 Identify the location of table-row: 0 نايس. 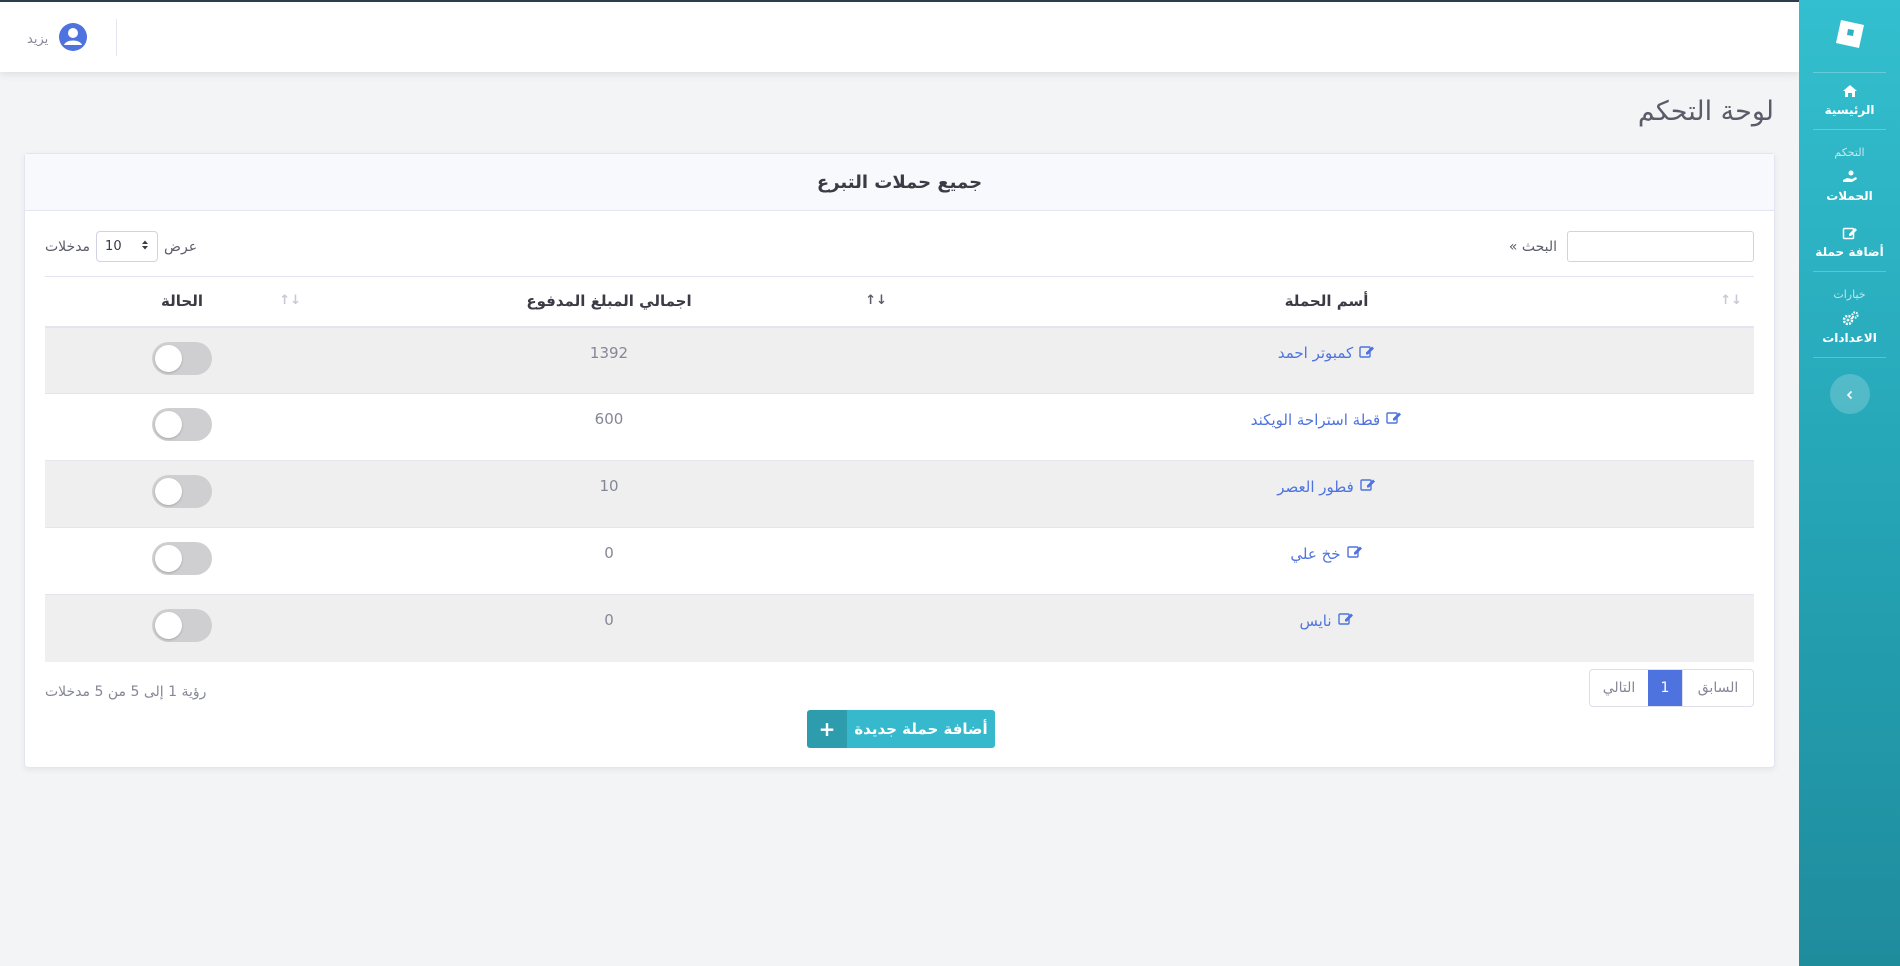
(899, 628).